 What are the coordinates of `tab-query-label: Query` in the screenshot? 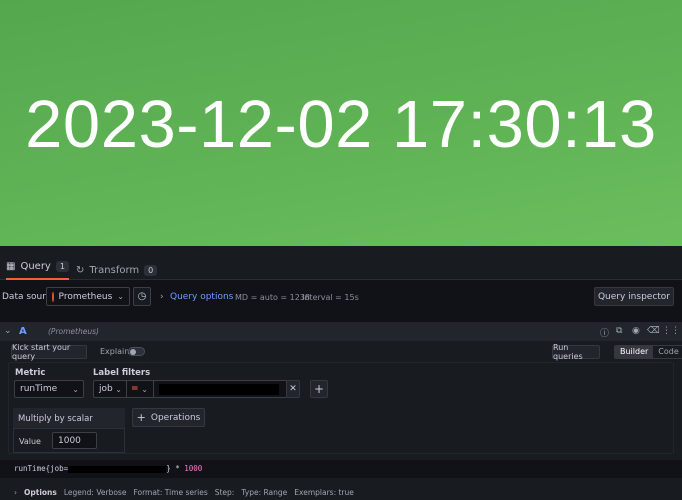 It's located at (35, 266).